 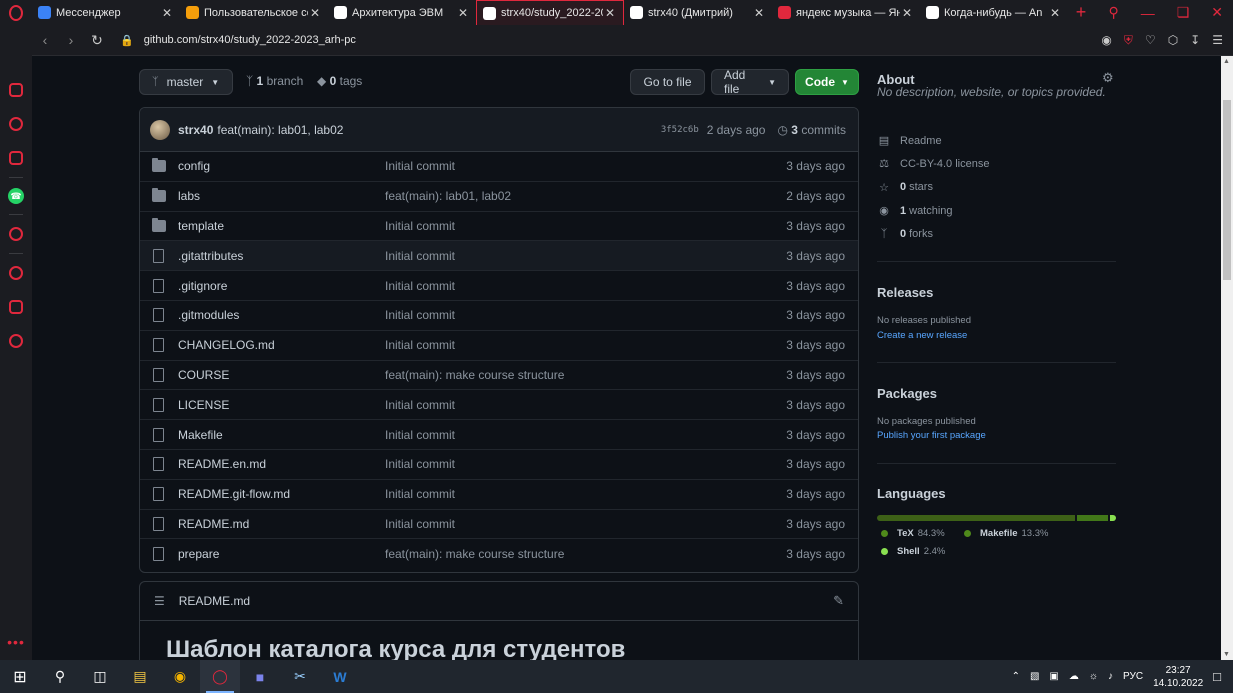 What do you see at coordinates (234, 494) in the screenshot?
I see `file-name-link: README.git-flow.md` at bounding box center [234, 494].